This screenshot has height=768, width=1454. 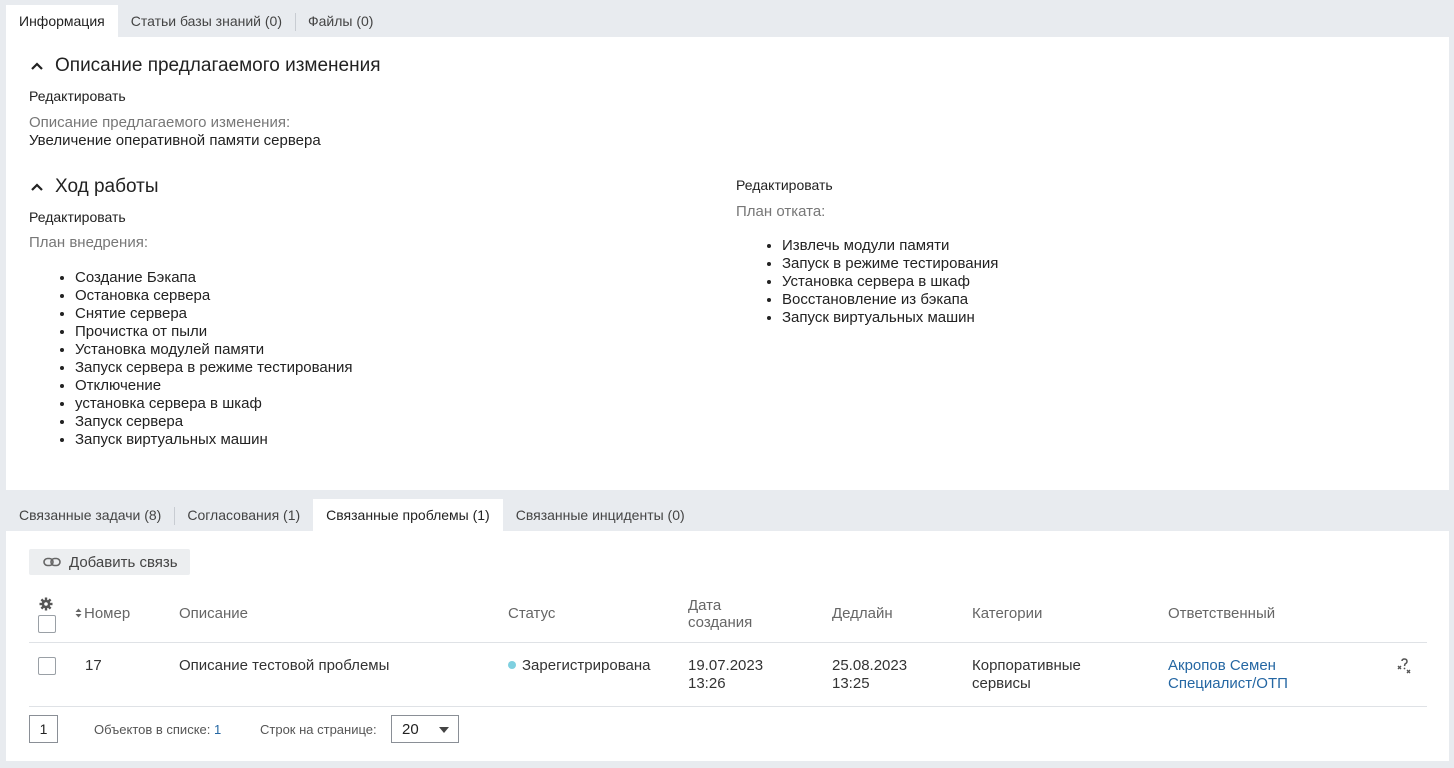 What do you see at coordinates (425, 729) in the screenshot?
I see `rows-per-page-select: 20` at bounding box center [425, 729].